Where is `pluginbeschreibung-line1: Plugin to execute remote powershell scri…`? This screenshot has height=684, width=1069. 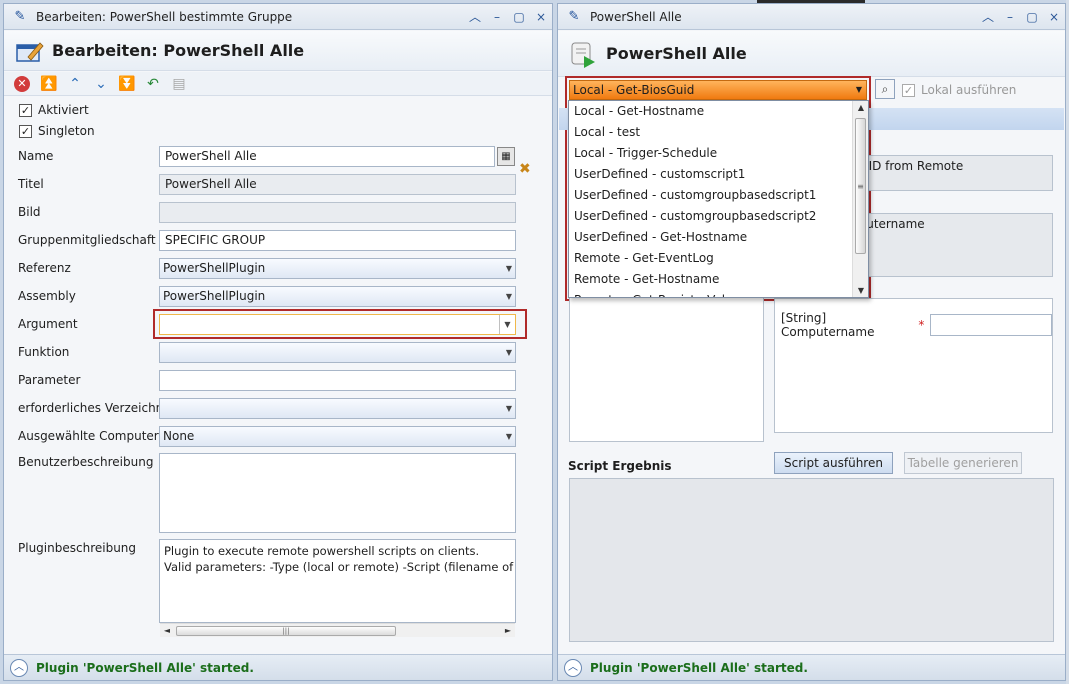
pluginbeschreibung-line1: Plugin to execute remote powershell scri… is located at coordinates (322, 551).